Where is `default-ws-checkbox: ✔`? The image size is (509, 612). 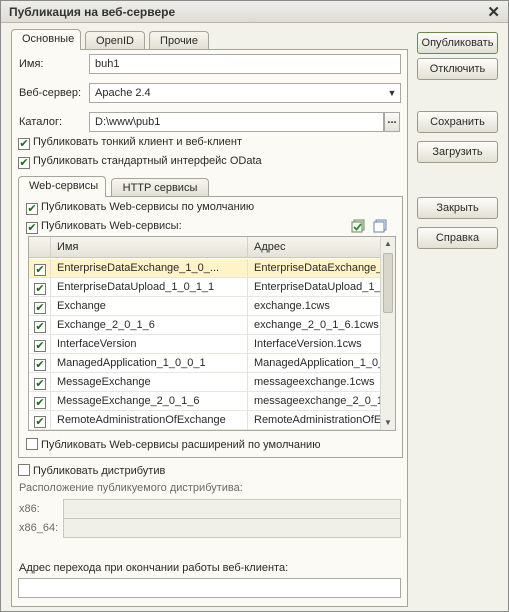 default-ws-checkbox: ✔ is located at coordinates (32, 209).